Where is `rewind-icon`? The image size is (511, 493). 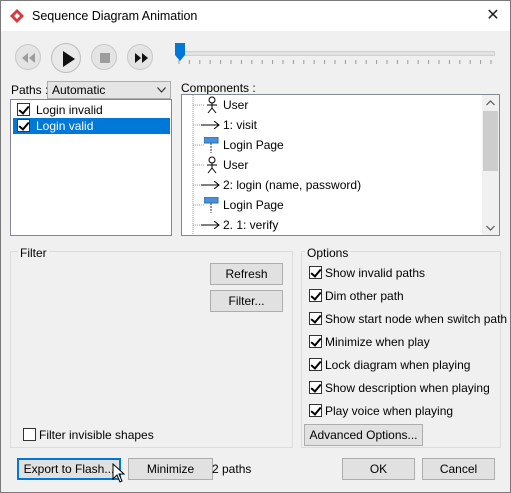 rewind-icon is located at coordinates (28, 58).